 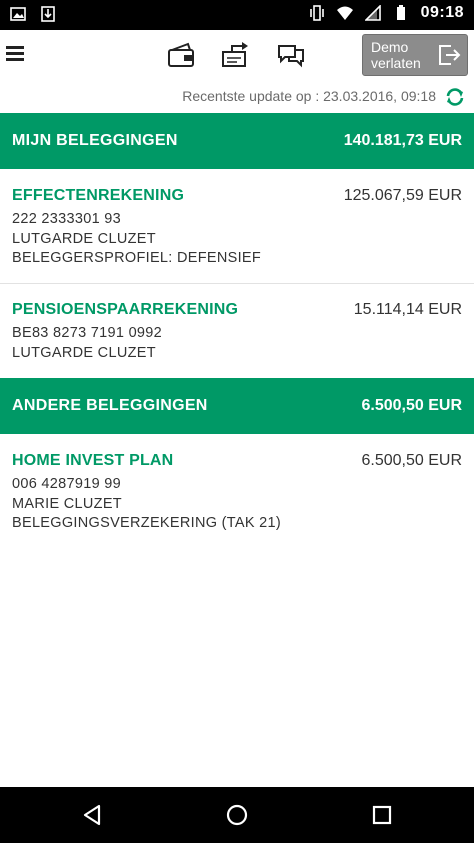 I want to click on account-amount: 15.114,14 EUR, so click(x=407, y=309).